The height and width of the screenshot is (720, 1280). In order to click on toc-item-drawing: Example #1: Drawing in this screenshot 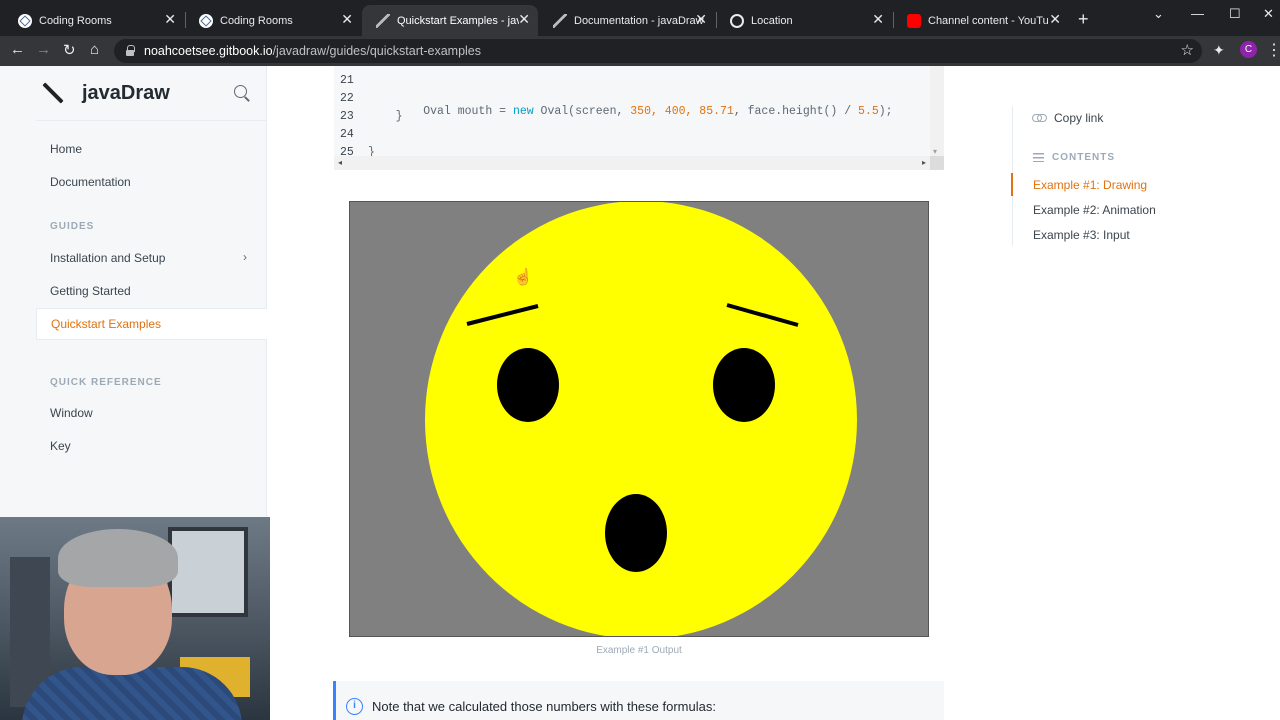, I will do `click(1090, 185)`.